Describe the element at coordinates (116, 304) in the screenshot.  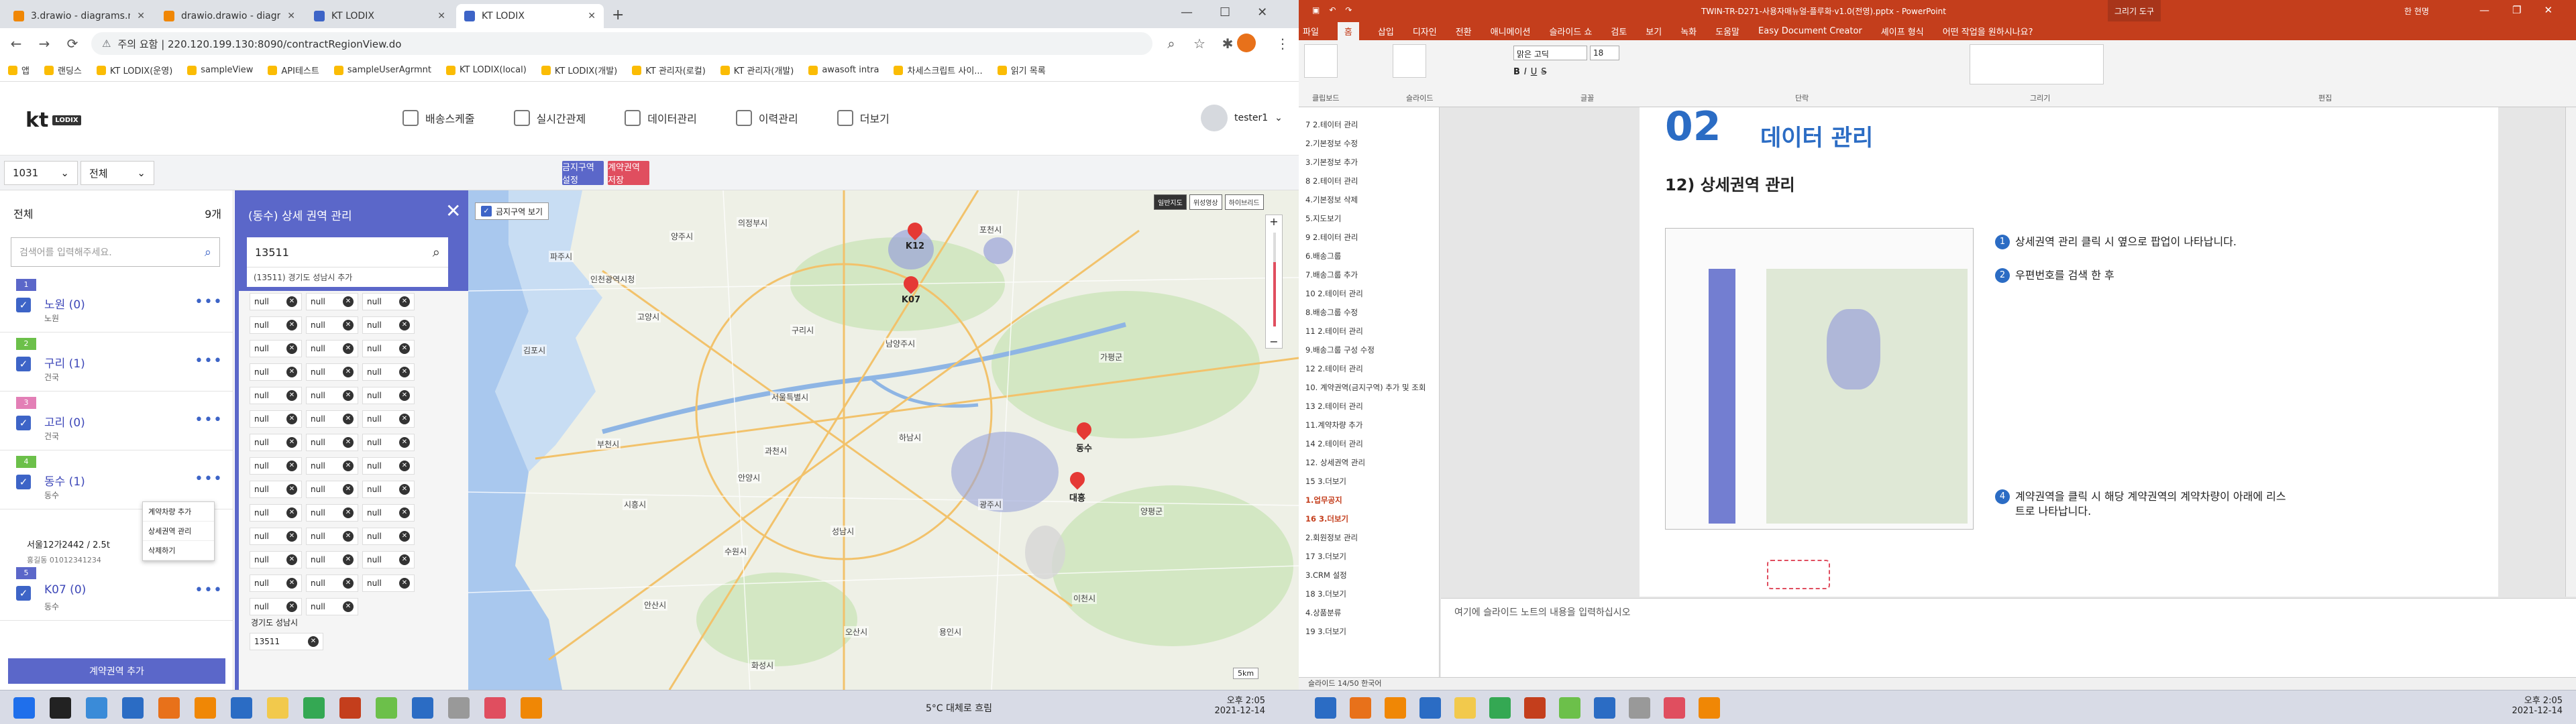
I see `region-list-item: 1 ✓ 노원 (0) 노원 •••` at that location.